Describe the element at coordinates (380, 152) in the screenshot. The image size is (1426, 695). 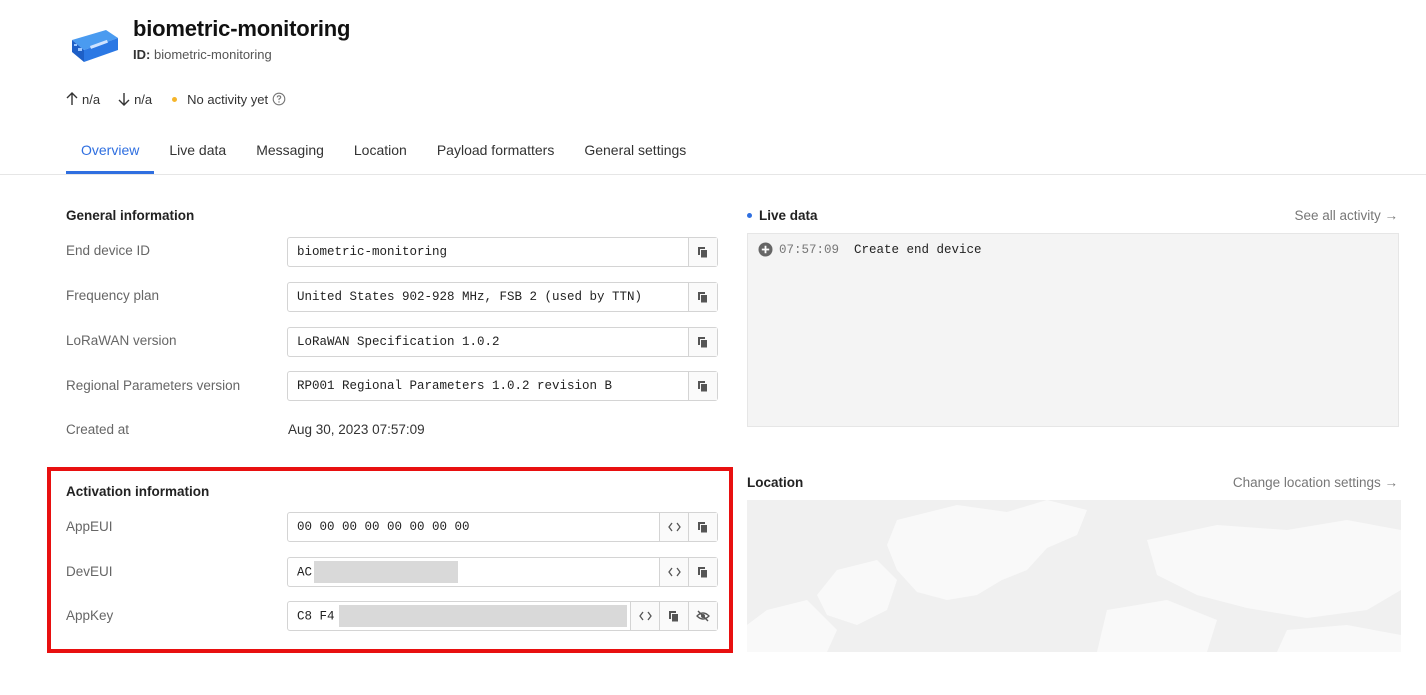
I see `tab-location: Location` at that location.